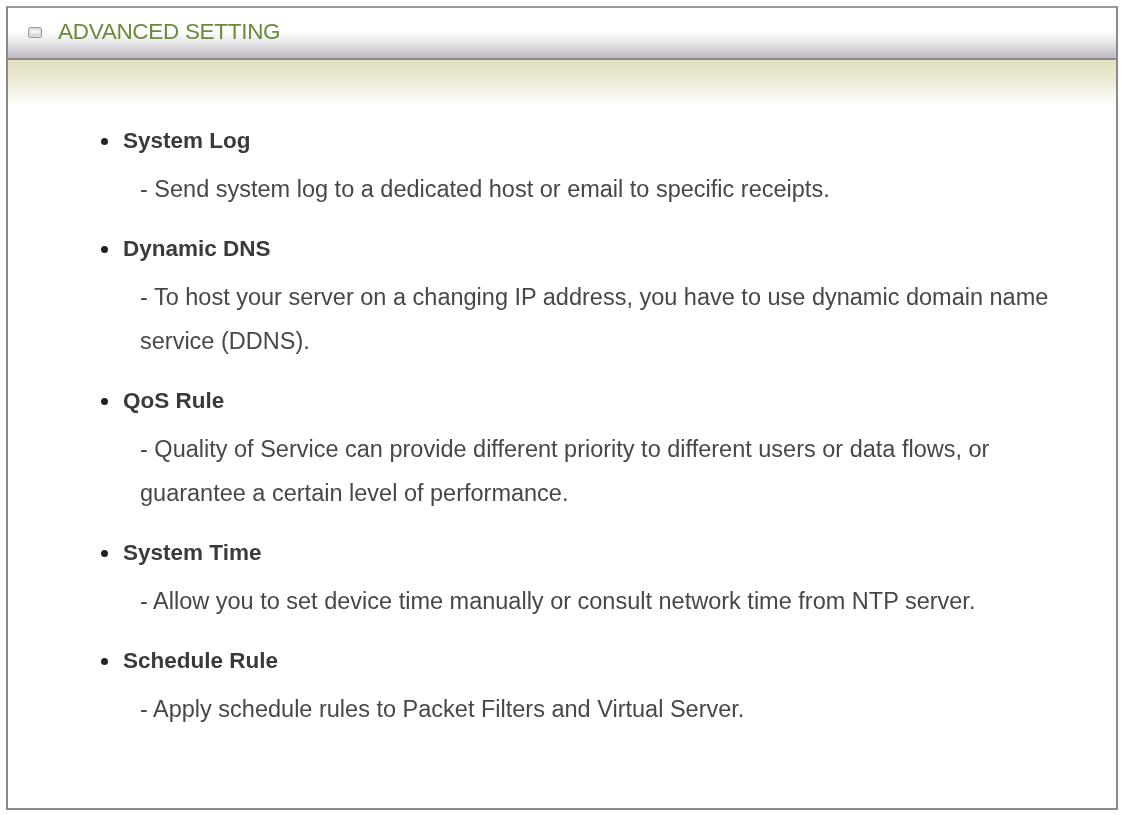 The image size is (1123, 815). What do you see at coordinates (201, 661) in the screenshot?
I see `item-heading: Schedule Rule` at bounding box center [201, 661].